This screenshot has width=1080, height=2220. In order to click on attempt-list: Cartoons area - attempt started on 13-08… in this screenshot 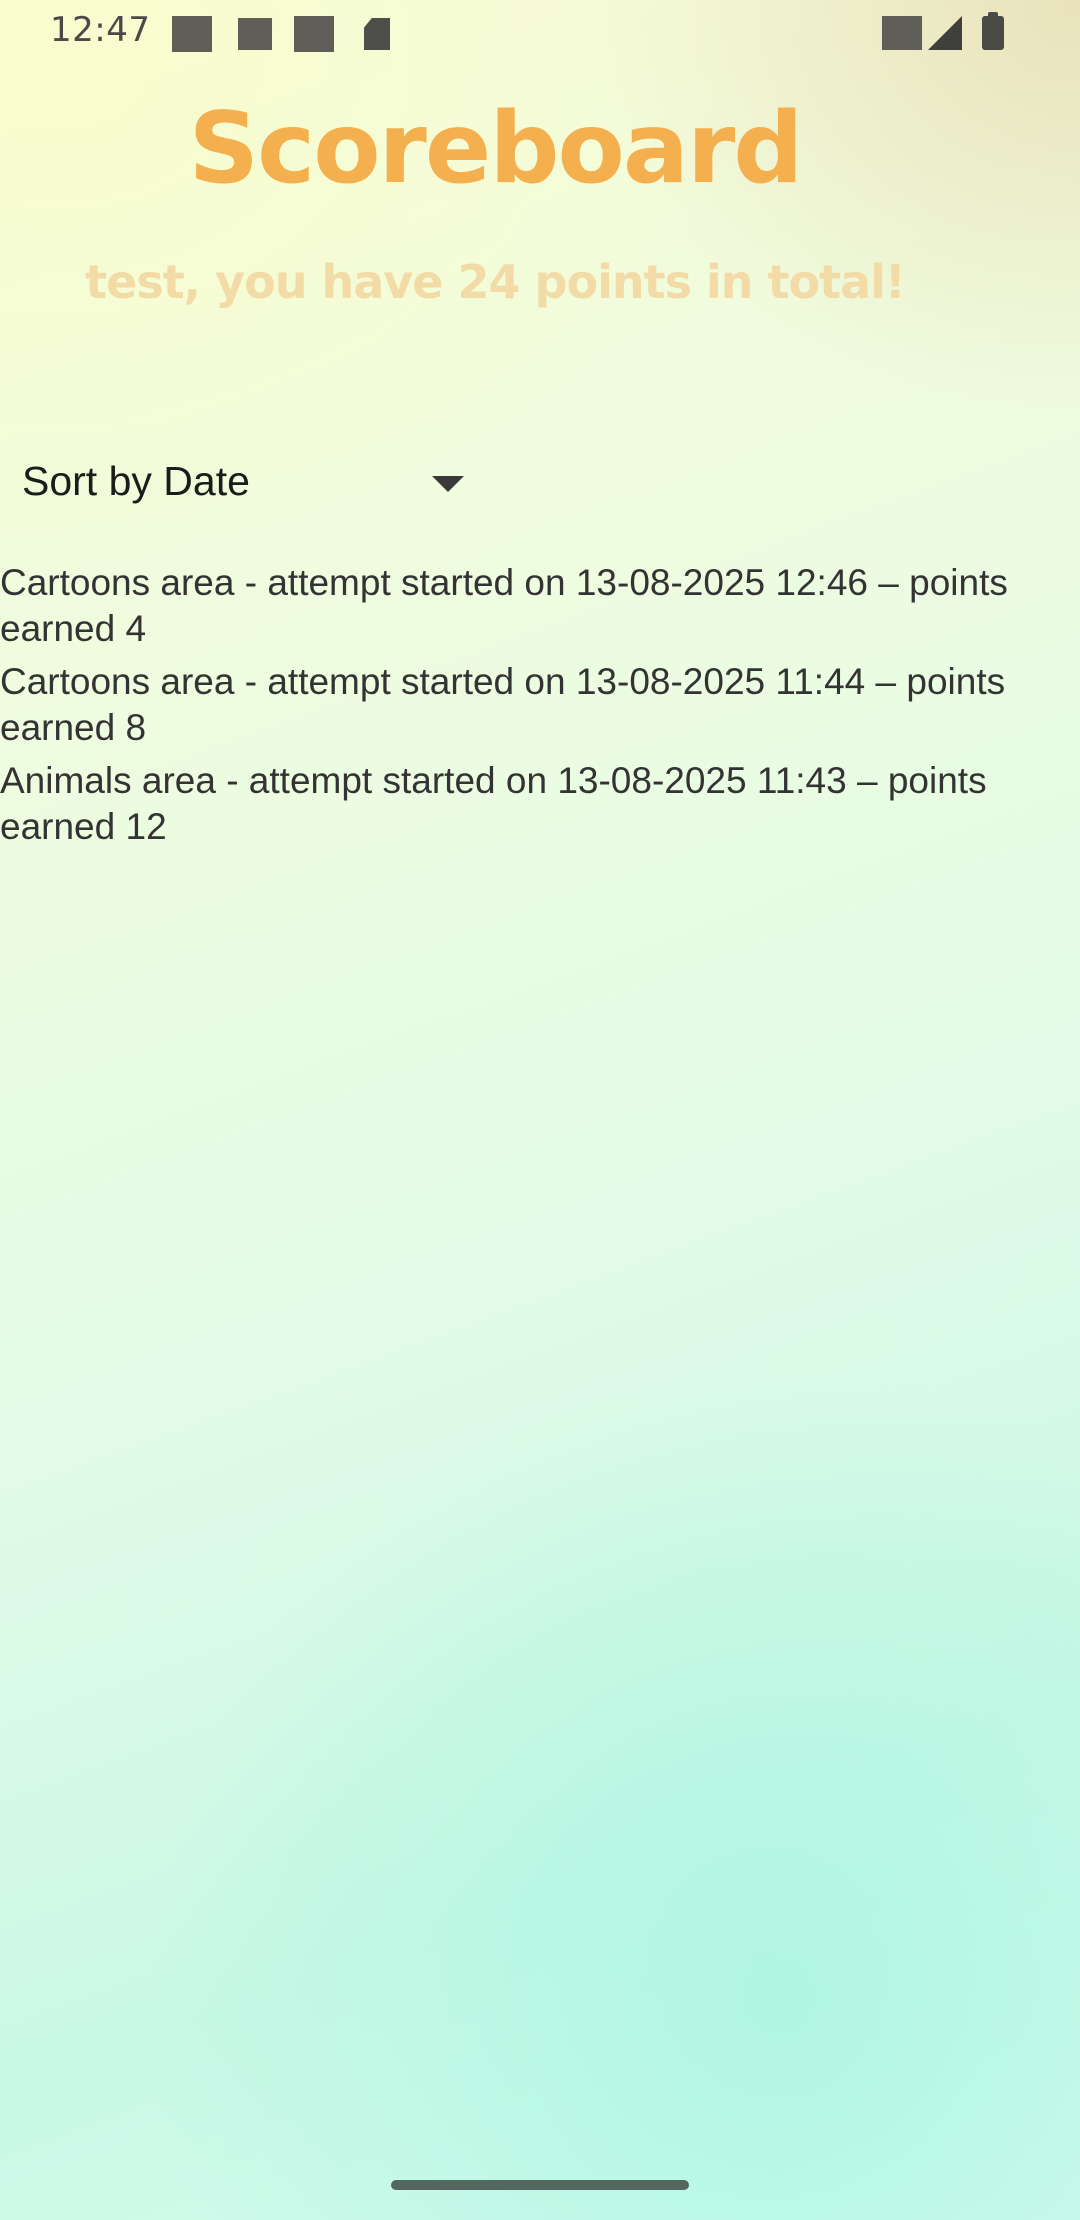, I will do `click(540, 708)`.